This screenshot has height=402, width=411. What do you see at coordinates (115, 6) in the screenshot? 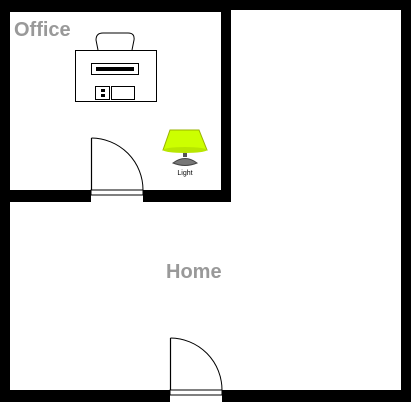
I see `office-wall-top` at bounding box center [115, 6].